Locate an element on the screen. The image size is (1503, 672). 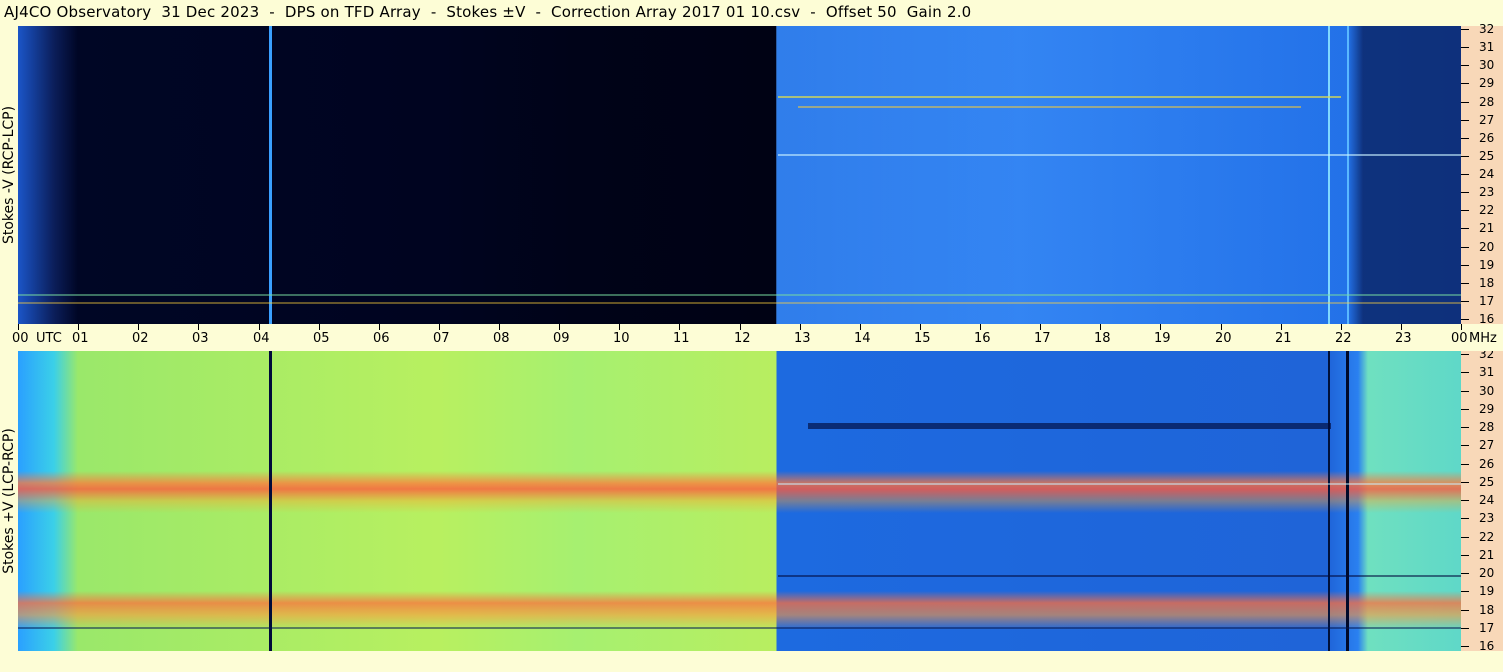
y-tick-label: 16 is located at coordinates (1487, 646).